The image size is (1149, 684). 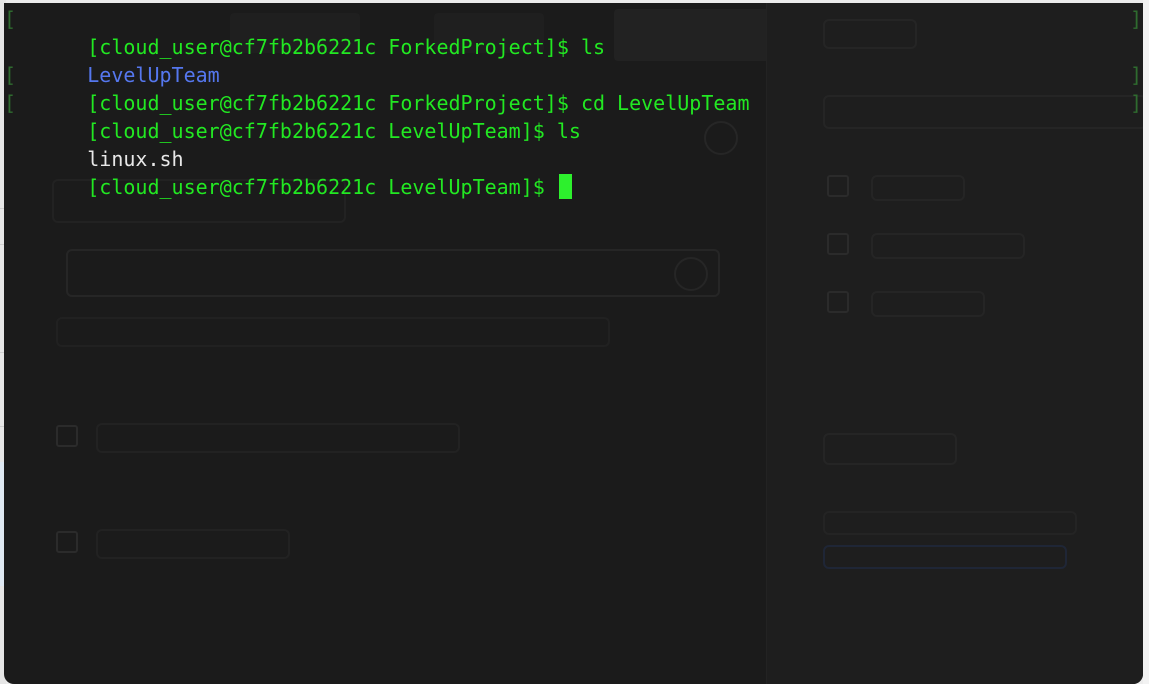 What do you see at coordinates (691, 274) in the screenshot?
I see `ghost-icon` at bounding box center [691, 274].